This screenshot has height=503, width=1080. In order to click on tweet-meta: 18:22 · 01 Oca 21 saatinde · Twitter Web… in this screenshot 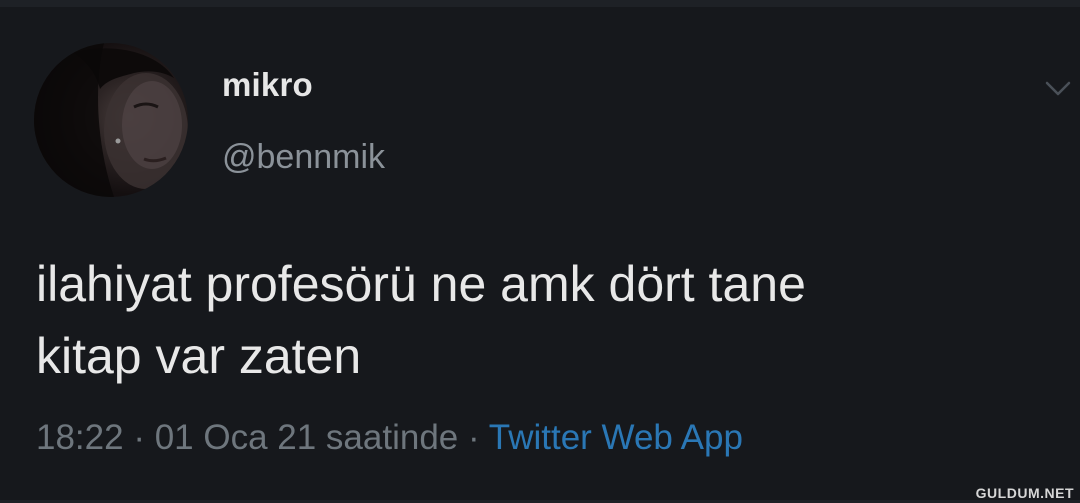, I will do `click(389, 438)`.